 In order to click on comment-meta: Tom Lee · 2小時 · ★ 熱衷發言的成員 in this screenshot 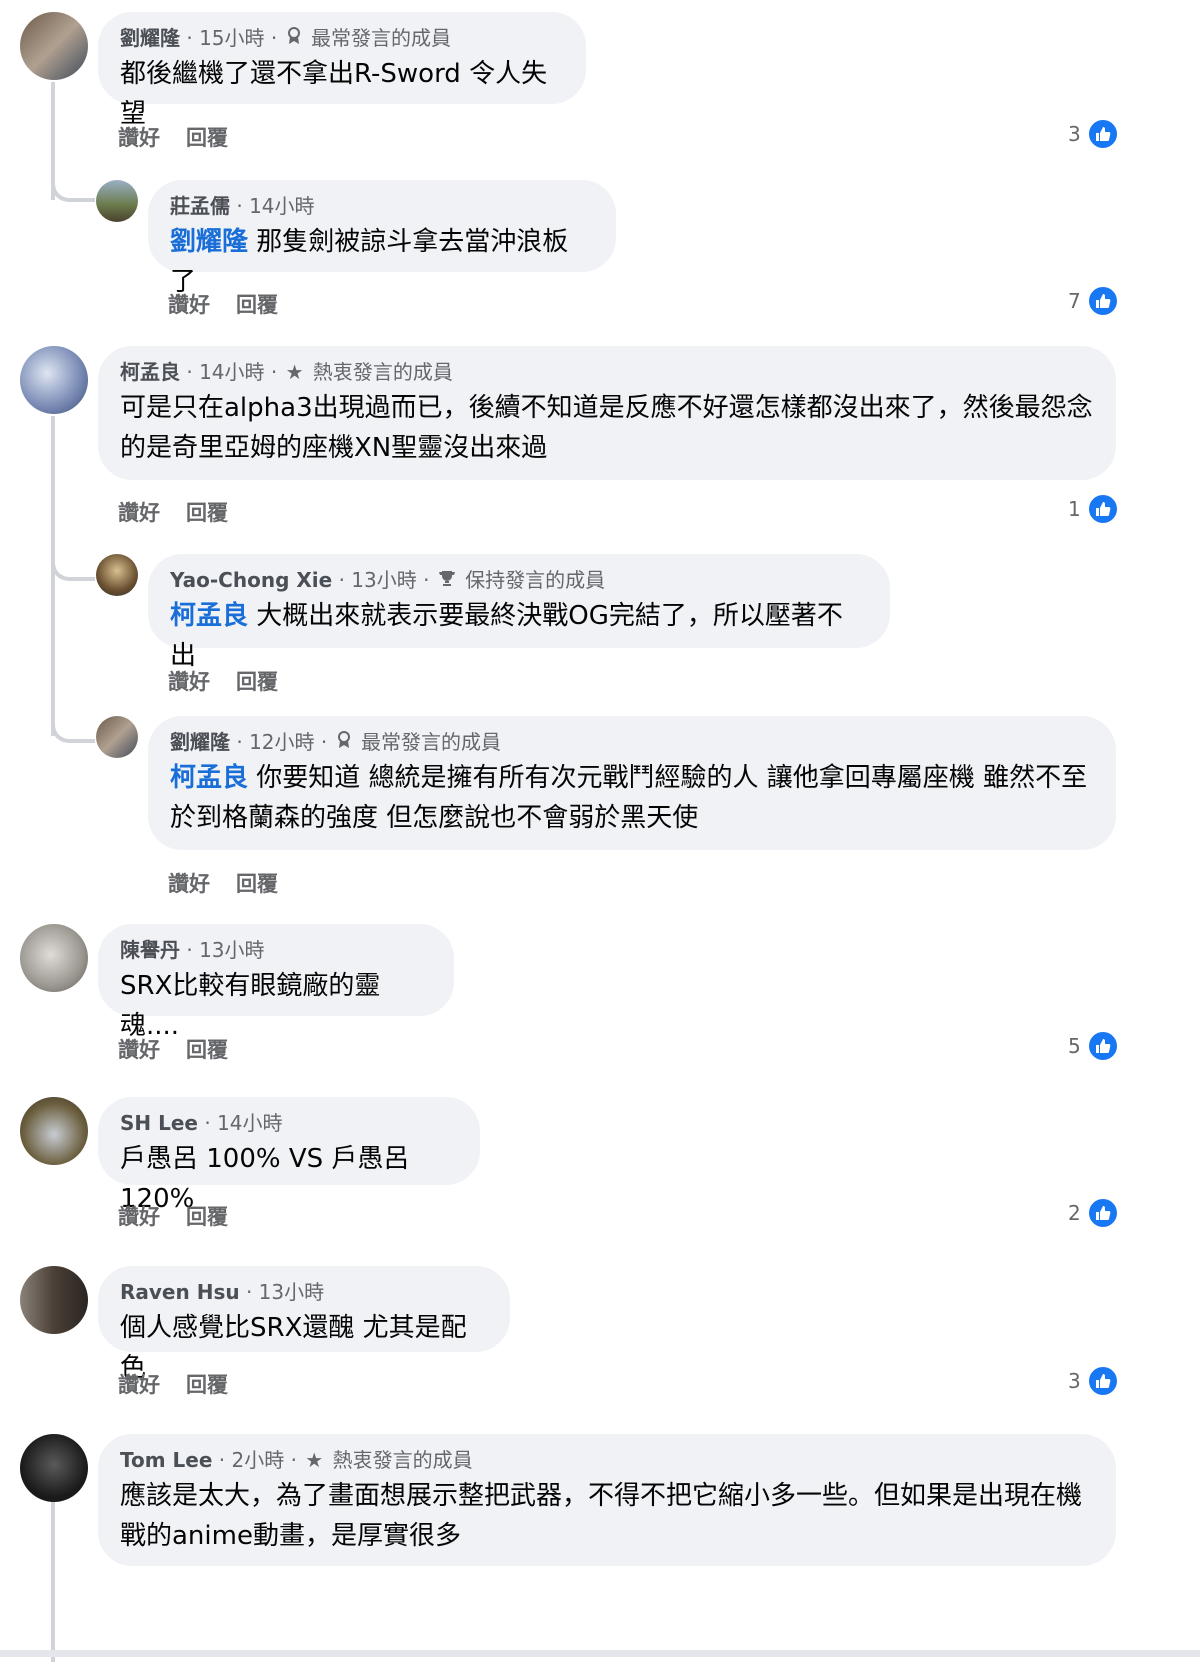, I will do `click(607, 1460)`.